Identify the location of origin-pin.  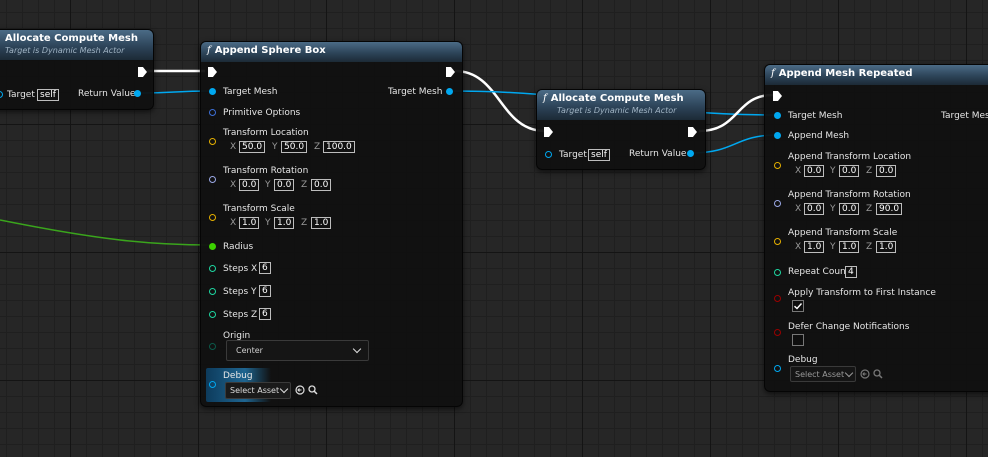
(212, 346).